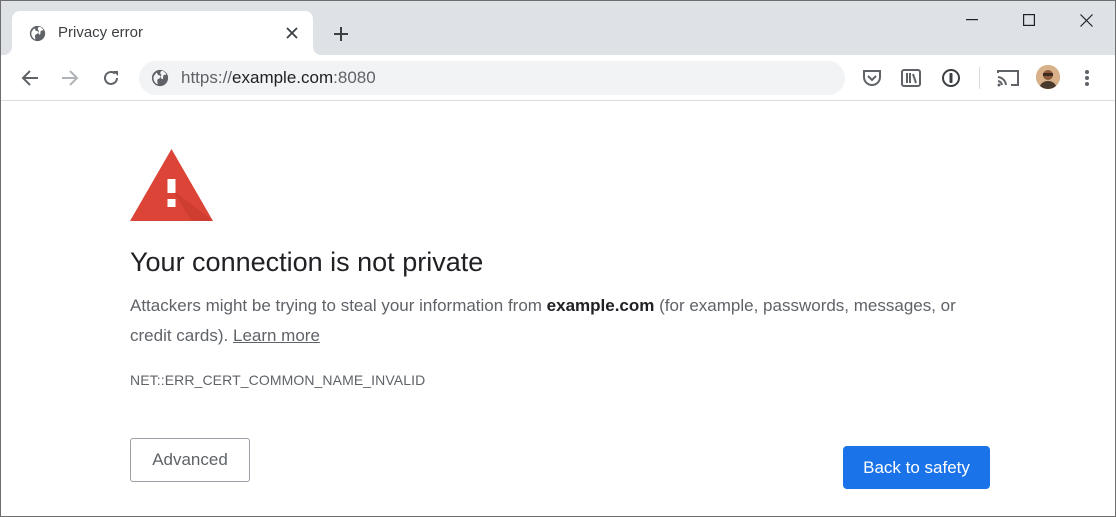  I want to click on maximize-button, so click(1029, 20).